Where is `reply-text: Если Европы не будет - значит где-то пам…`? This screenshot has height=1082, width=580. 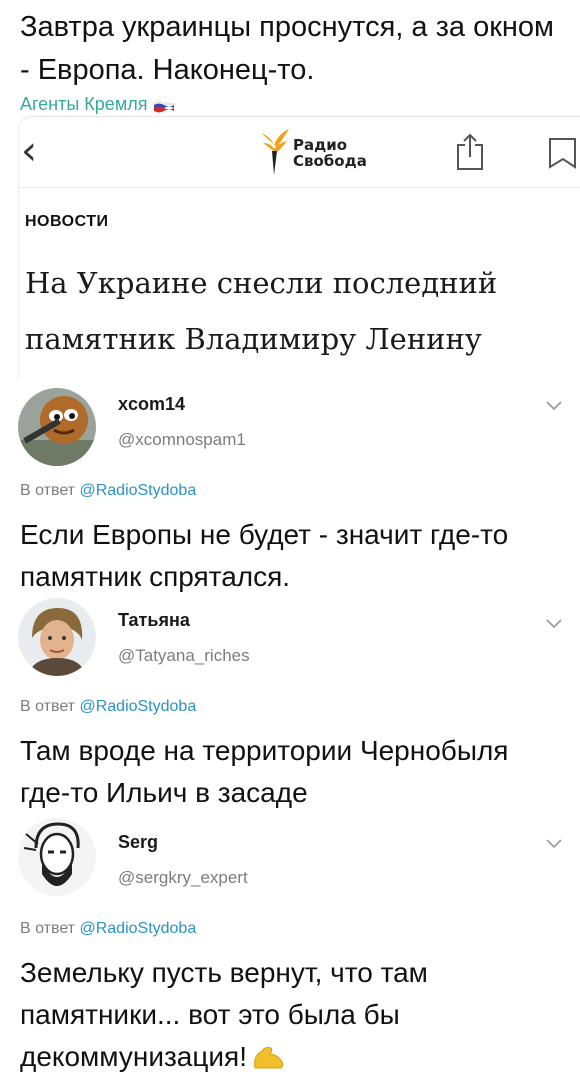 reply-text: Если Европы не будет - значит где-то пам… is located at coordinates (264, 555).